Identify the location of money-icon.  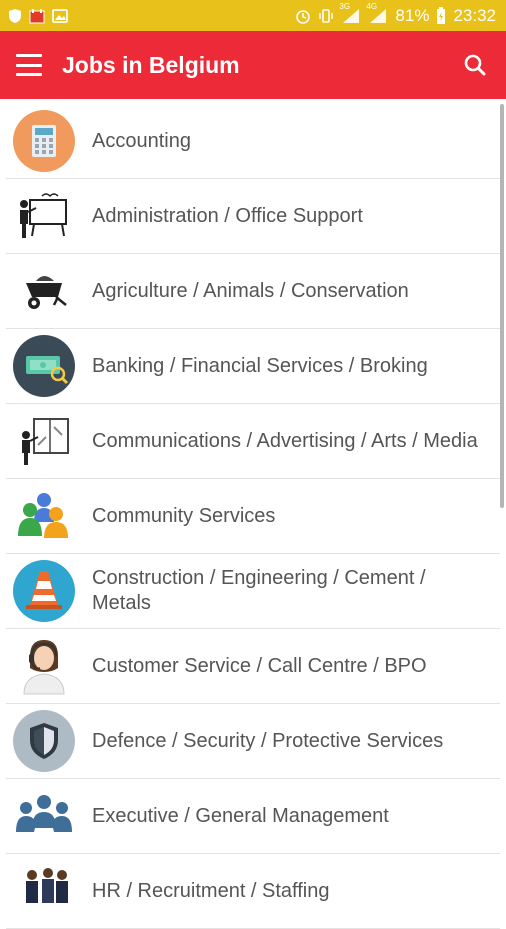
(44, 366).